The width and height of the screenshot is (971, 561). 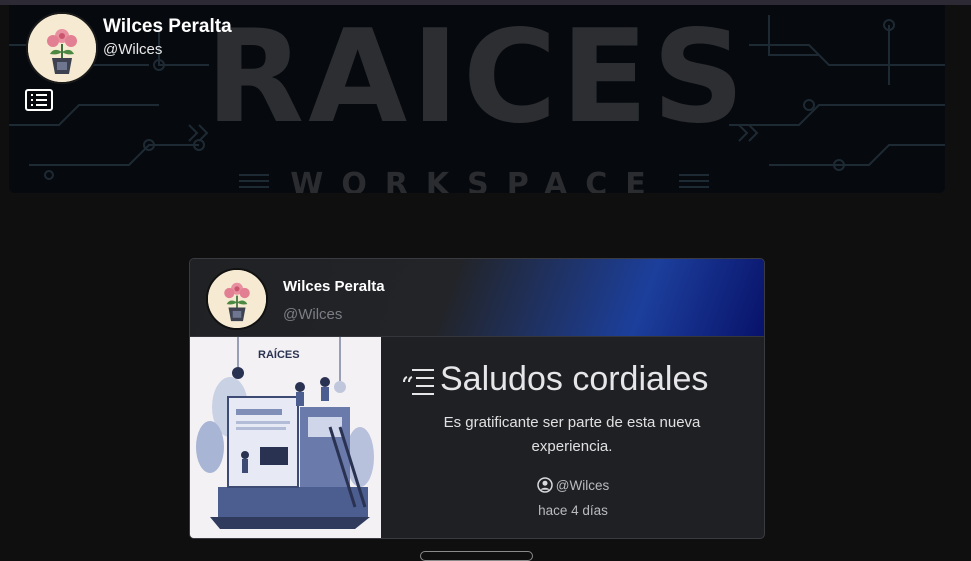 I want to click on post-title: Saludos cordiales, so click(x=577, y=379).